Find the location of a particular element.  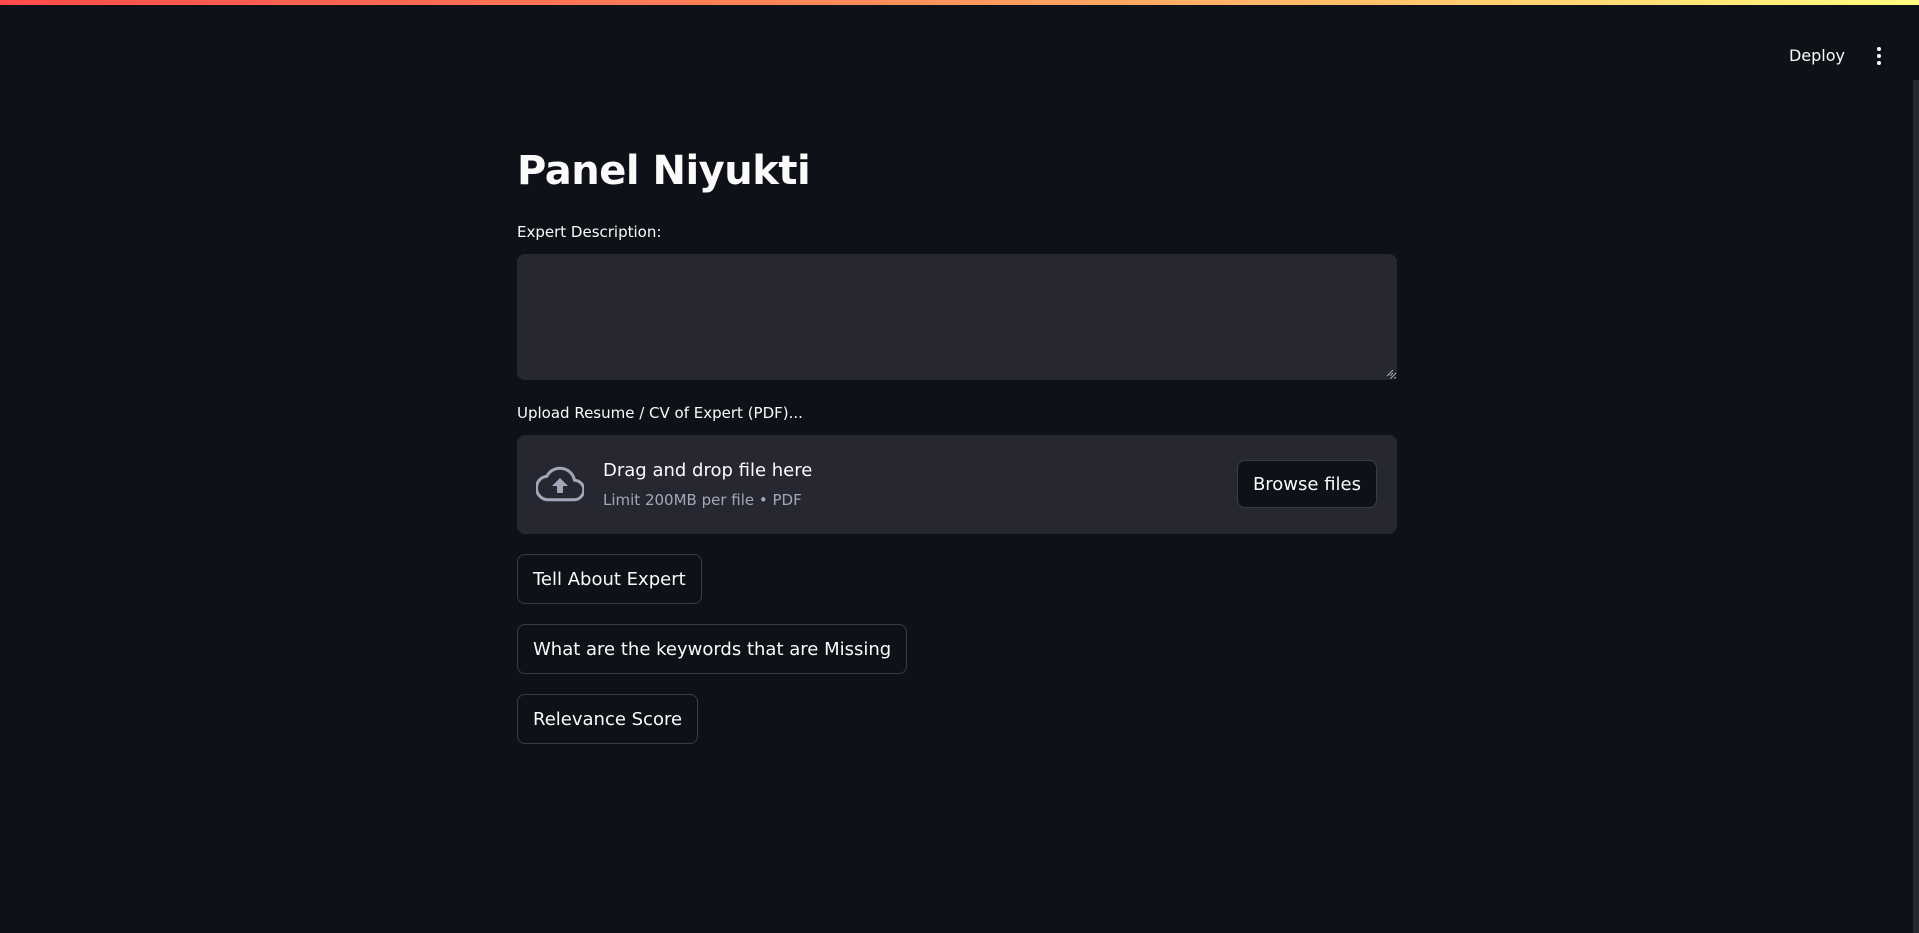

description-label: Expert Description: is located at coordinates (589, 232).